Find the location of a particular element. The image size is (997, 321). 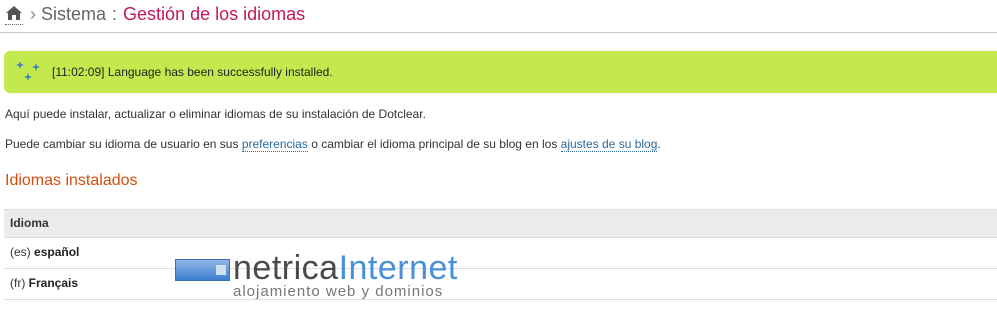

watermark-brand-part1: netrica is located at coordinates (286, 268).